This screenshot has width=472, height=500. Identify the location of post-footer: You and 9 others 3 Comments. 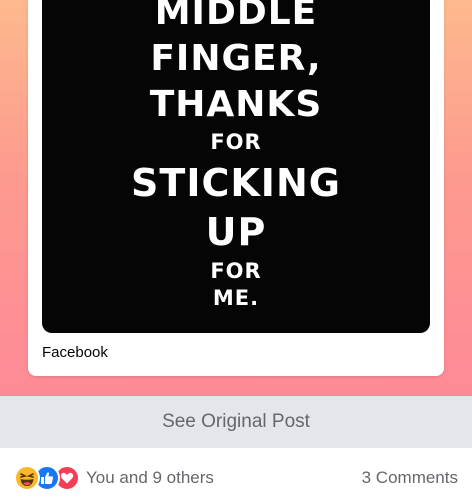
(236, 478).